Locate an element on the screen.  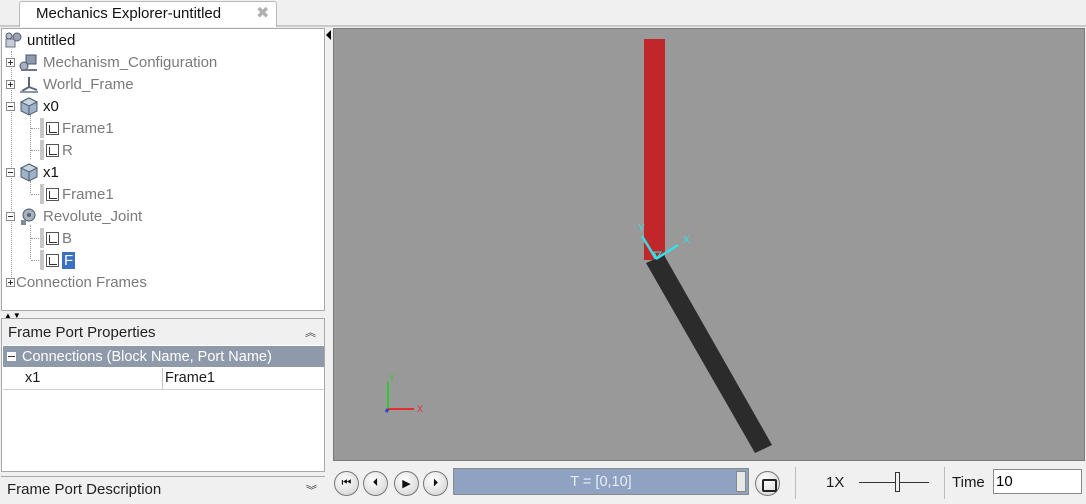
step-back-icon: ⏴ is located at coordinates (375, 483).